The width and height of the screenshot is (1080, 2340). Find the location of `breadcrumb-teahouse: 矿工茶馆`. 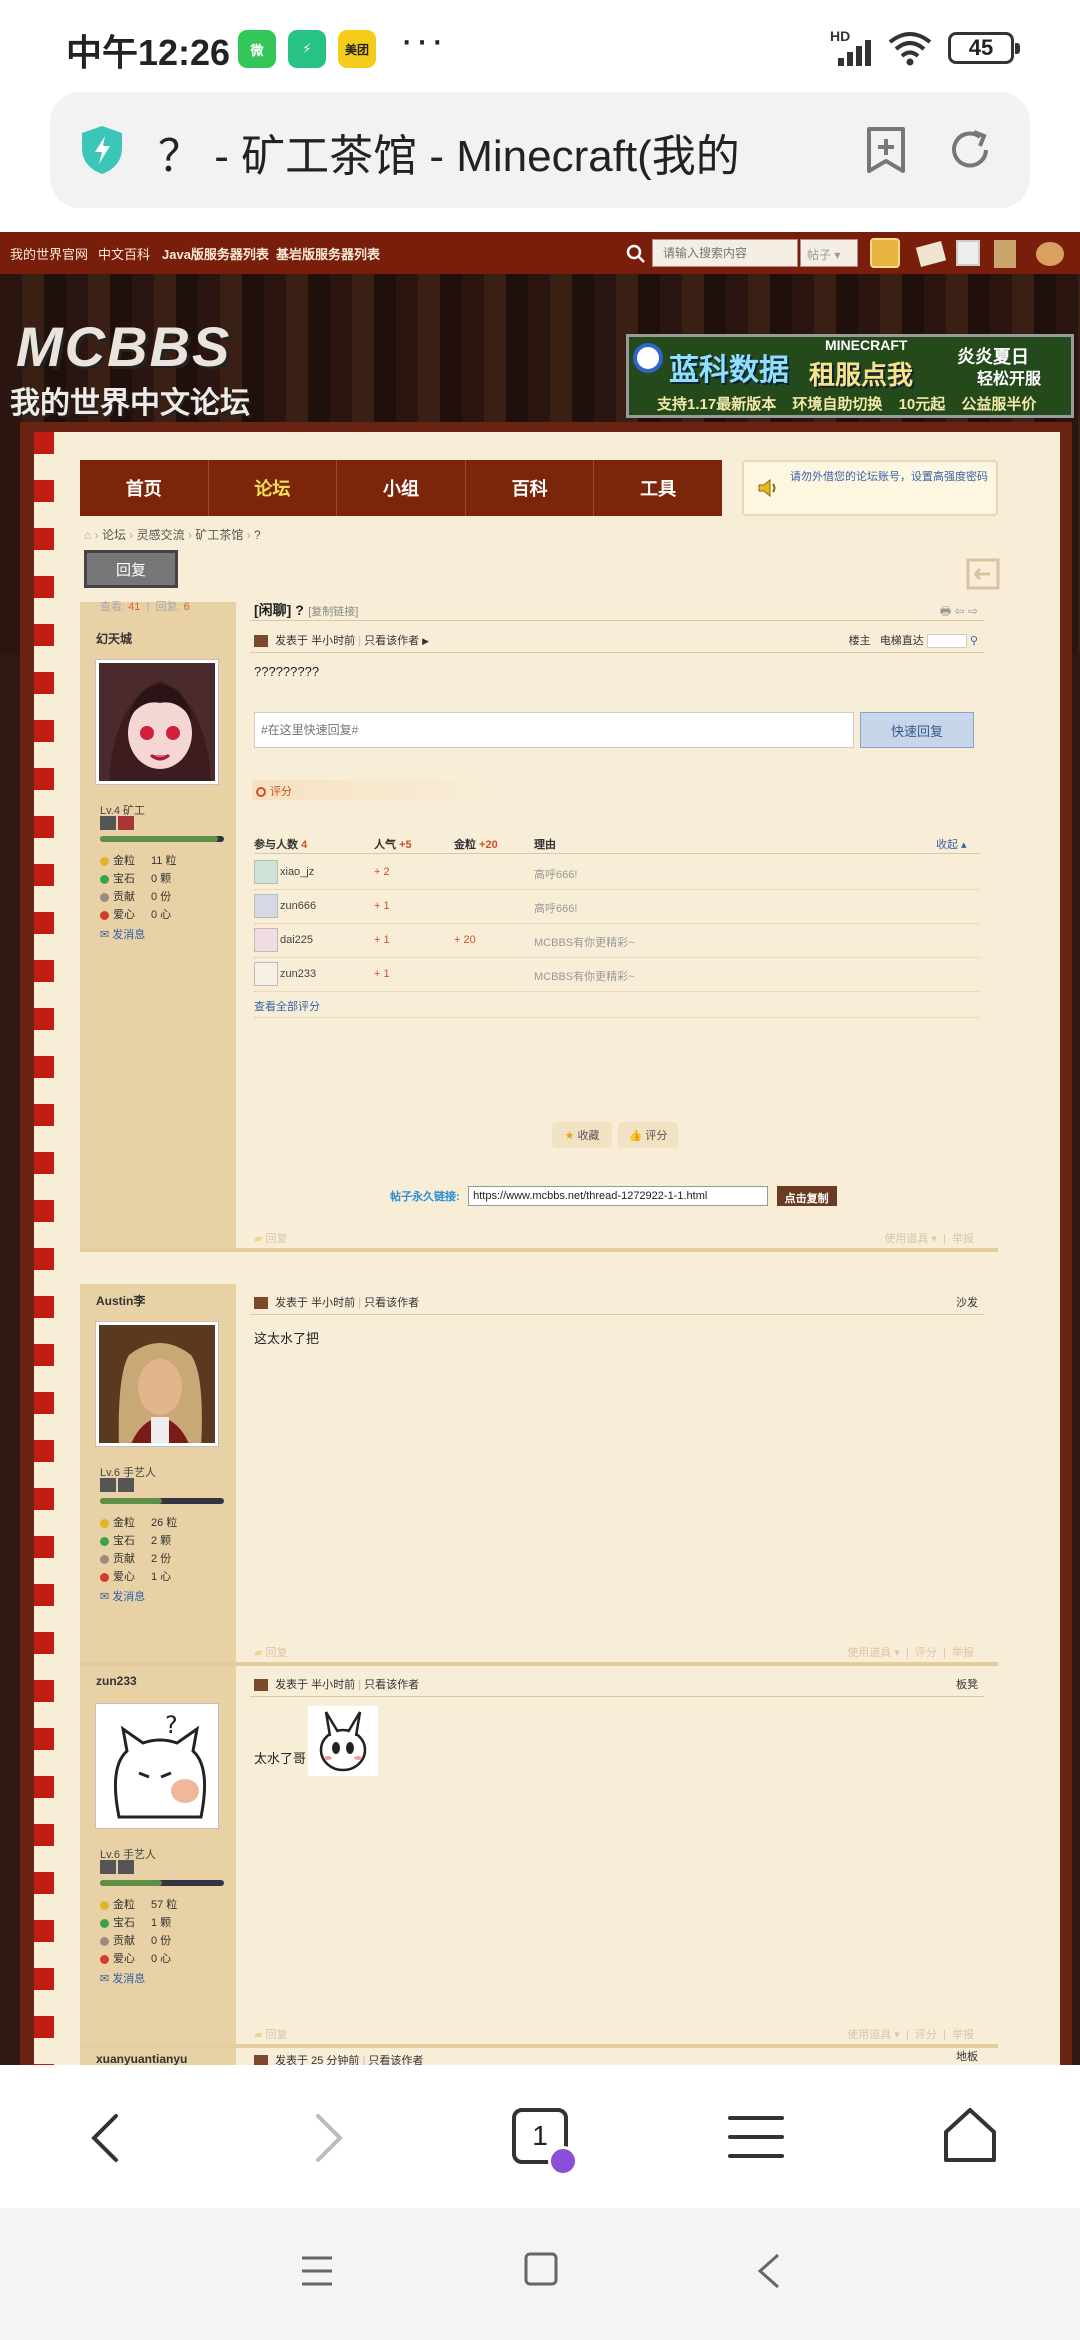

breadcrumb-teahouse: 矿工茶馆 is located at coordinates (219, 535).